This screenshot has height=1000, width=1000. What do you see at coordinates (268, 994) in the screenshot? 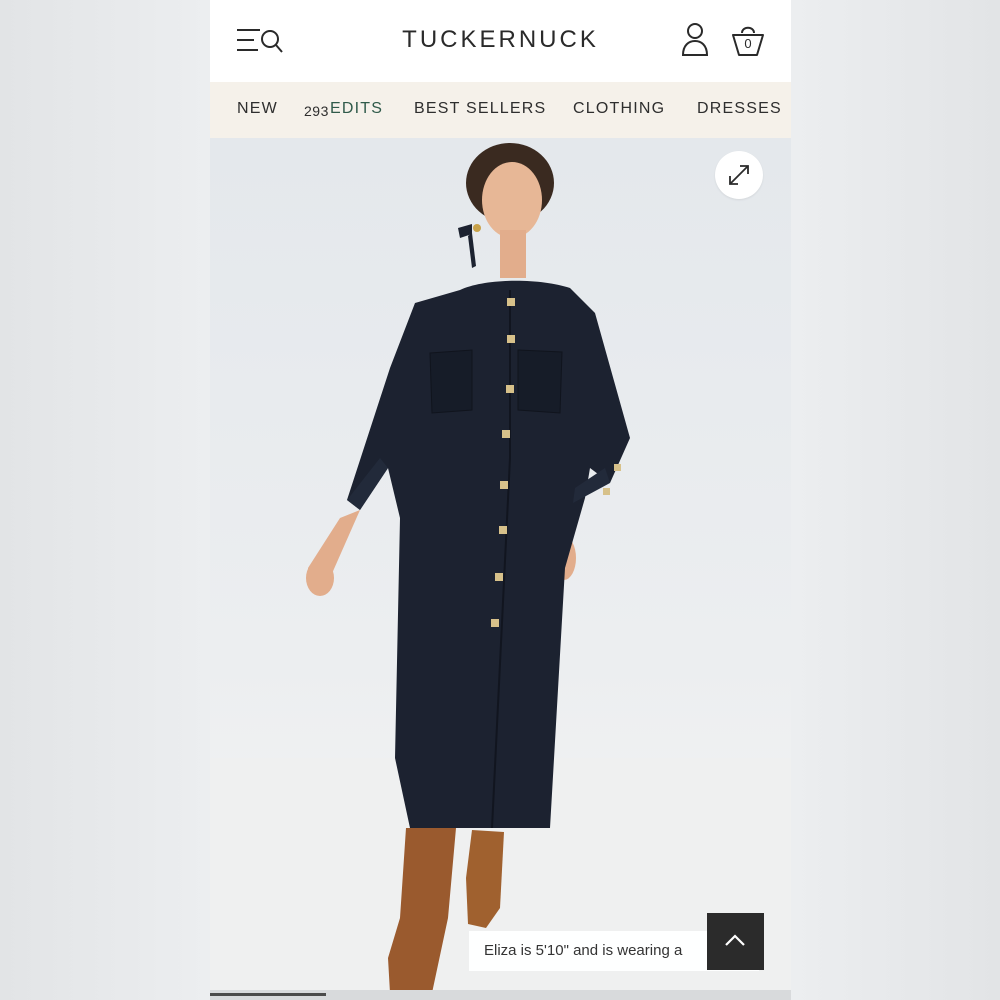
I see `gallery-progress-fill` at bounding box center [268, 994].